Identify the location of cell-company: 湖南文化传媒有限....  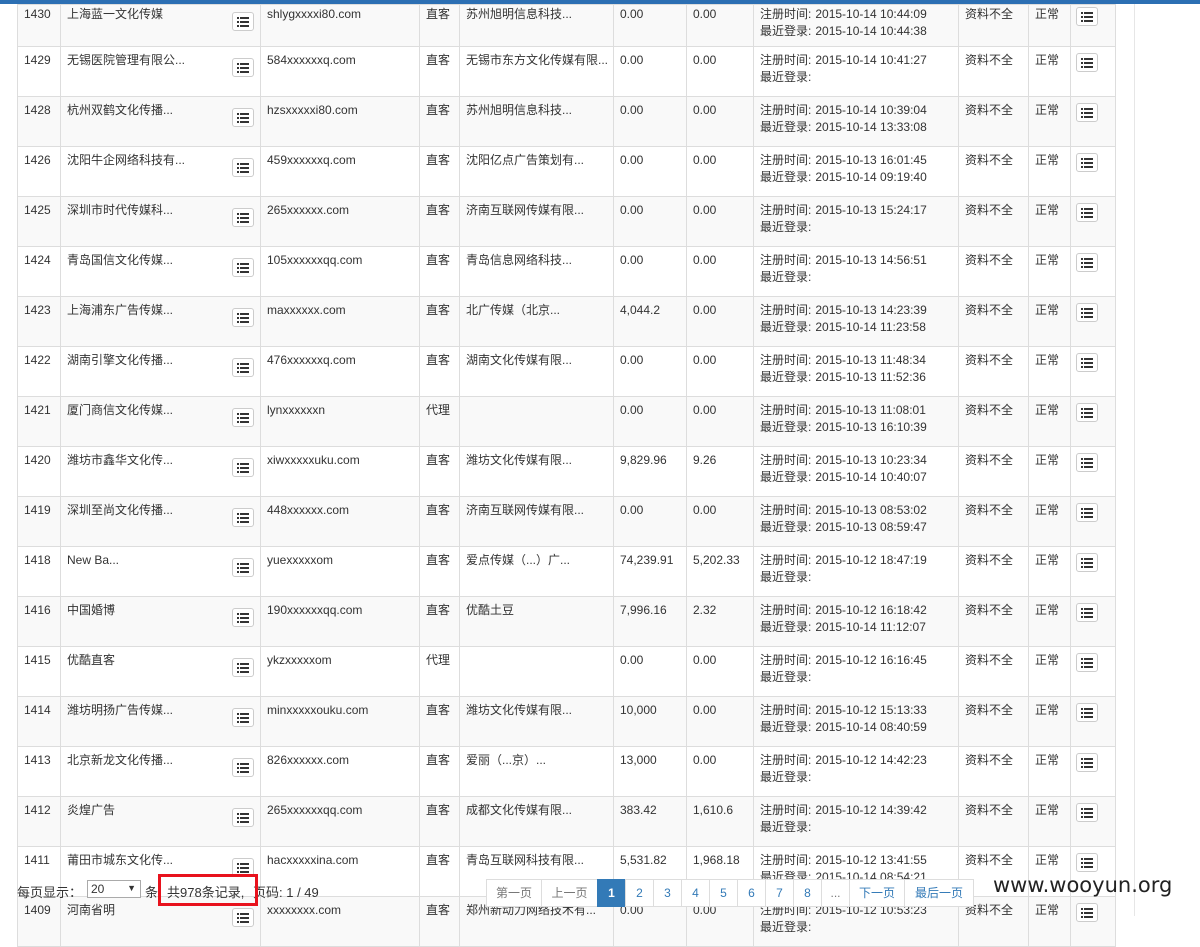
(536, 371).